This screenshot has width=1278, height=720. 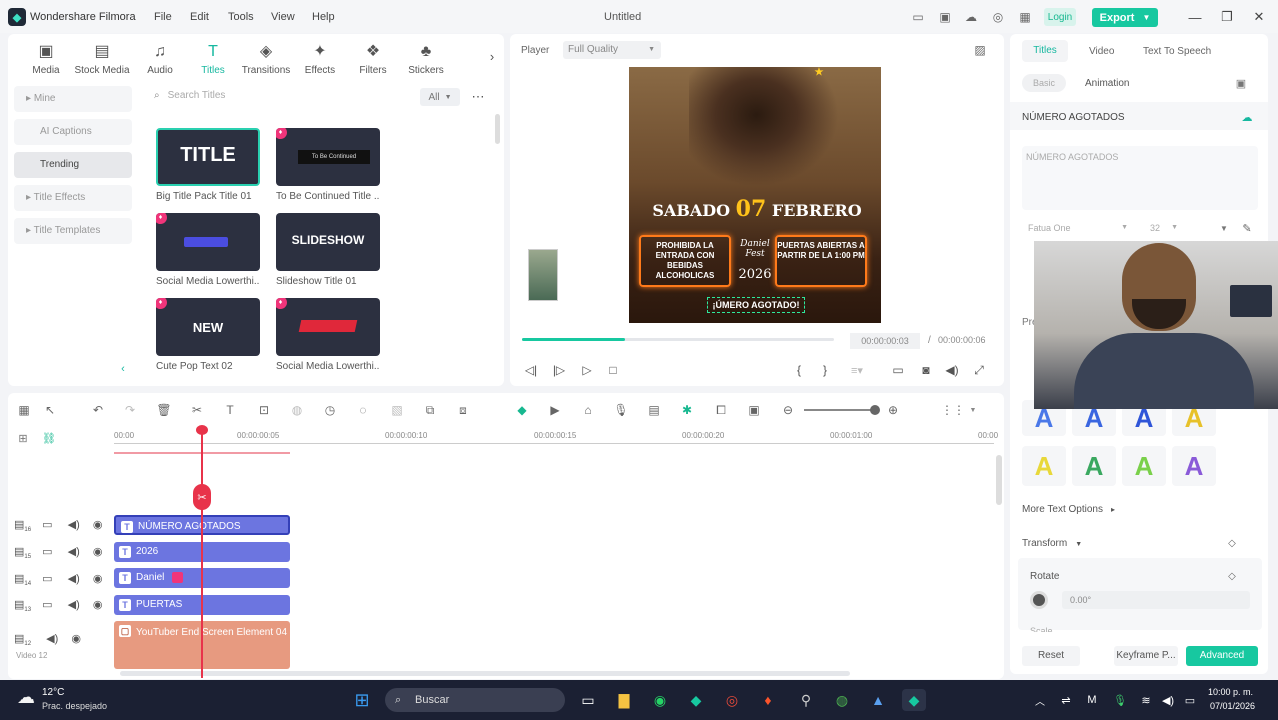 What do you see at coordinates (73, 165) in the screenshot?
I see `sidebar-item-trending: Trending` at bounding box center [73, 165].